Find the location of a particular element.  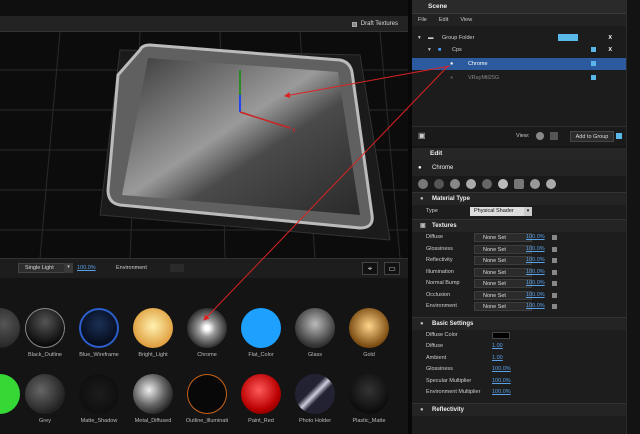

tree-item-group-folder: ▾ ▬ Group Folder X is located at coordinates (519, 38).